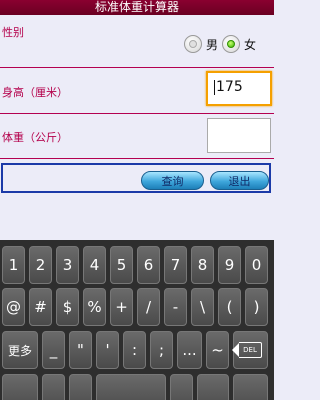 The width and height of the screenshot is (320, 400). I want to click on weight-label: 体重（公斤）, so click(35, 137).